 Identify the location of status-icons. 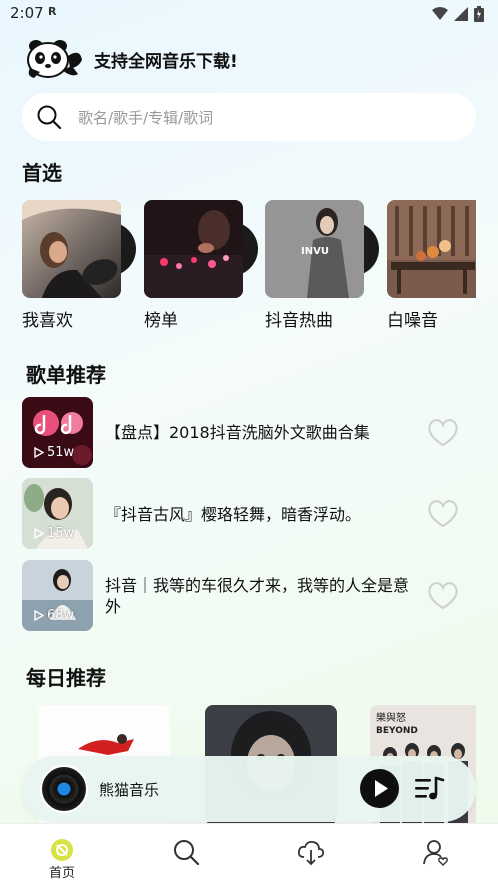
(458, 14).